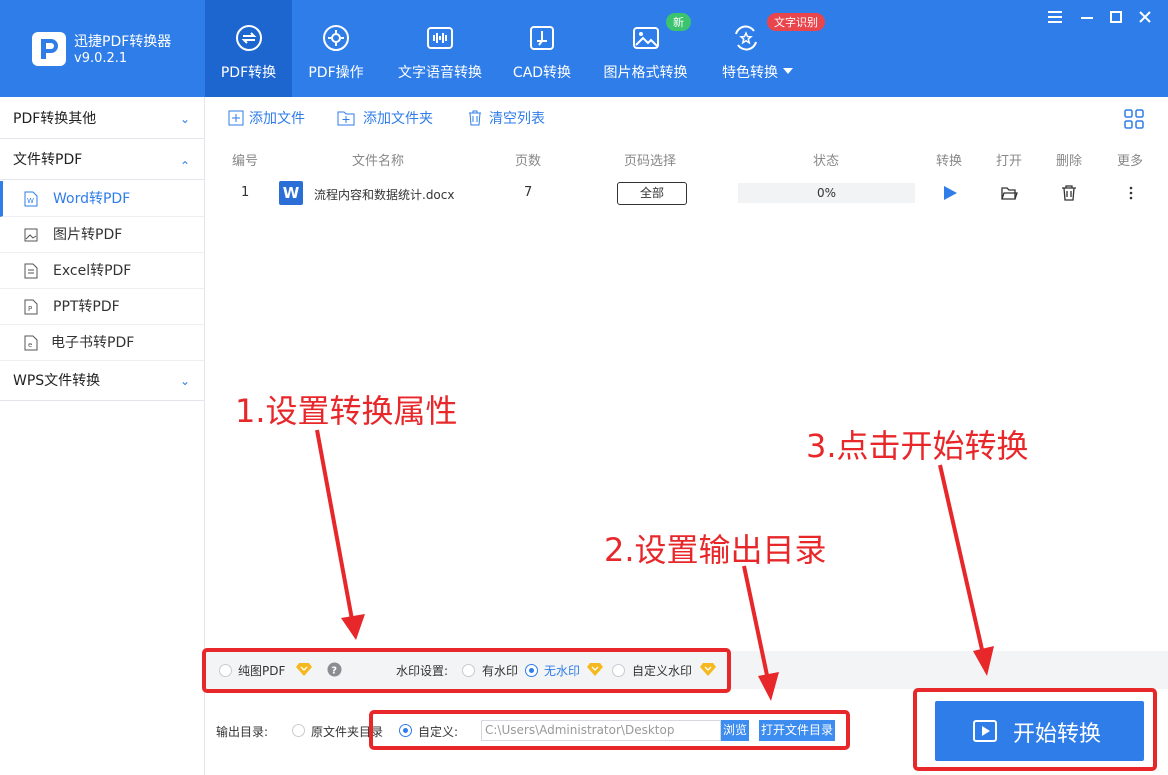 The width and height of the screenshot is (1168, 775). Describe the element at coordinates (715, 550) in the screenshot. I see `annotation-step2: 2.设置输出目录` at that location.